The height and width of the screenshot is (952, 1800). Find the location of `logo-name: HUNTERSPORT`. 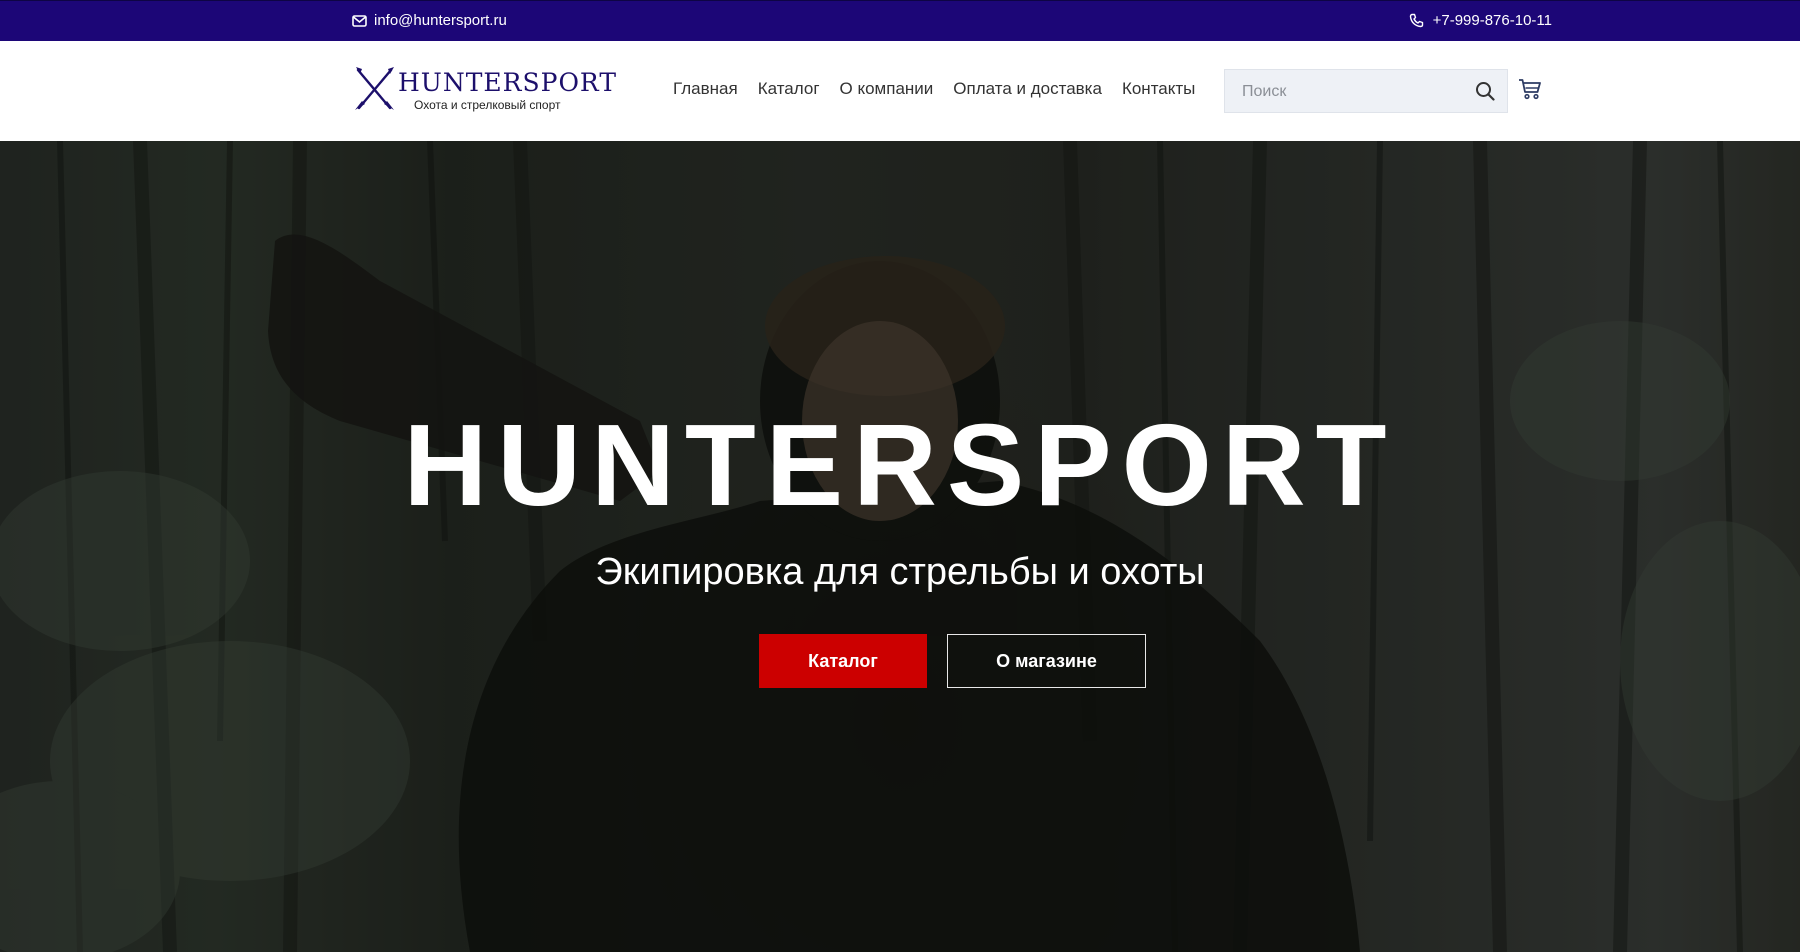

logo-name: HUNTERSPORT is located at coordinates (507, 82).